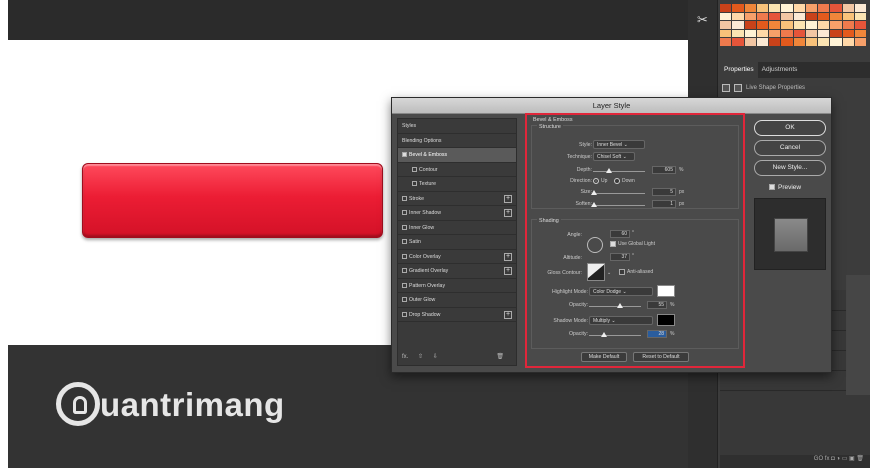  What do you see at coordinates (615, 335) in the screenshot?
I see `shadow-opacity-slider` at bounding box center [615, 335].